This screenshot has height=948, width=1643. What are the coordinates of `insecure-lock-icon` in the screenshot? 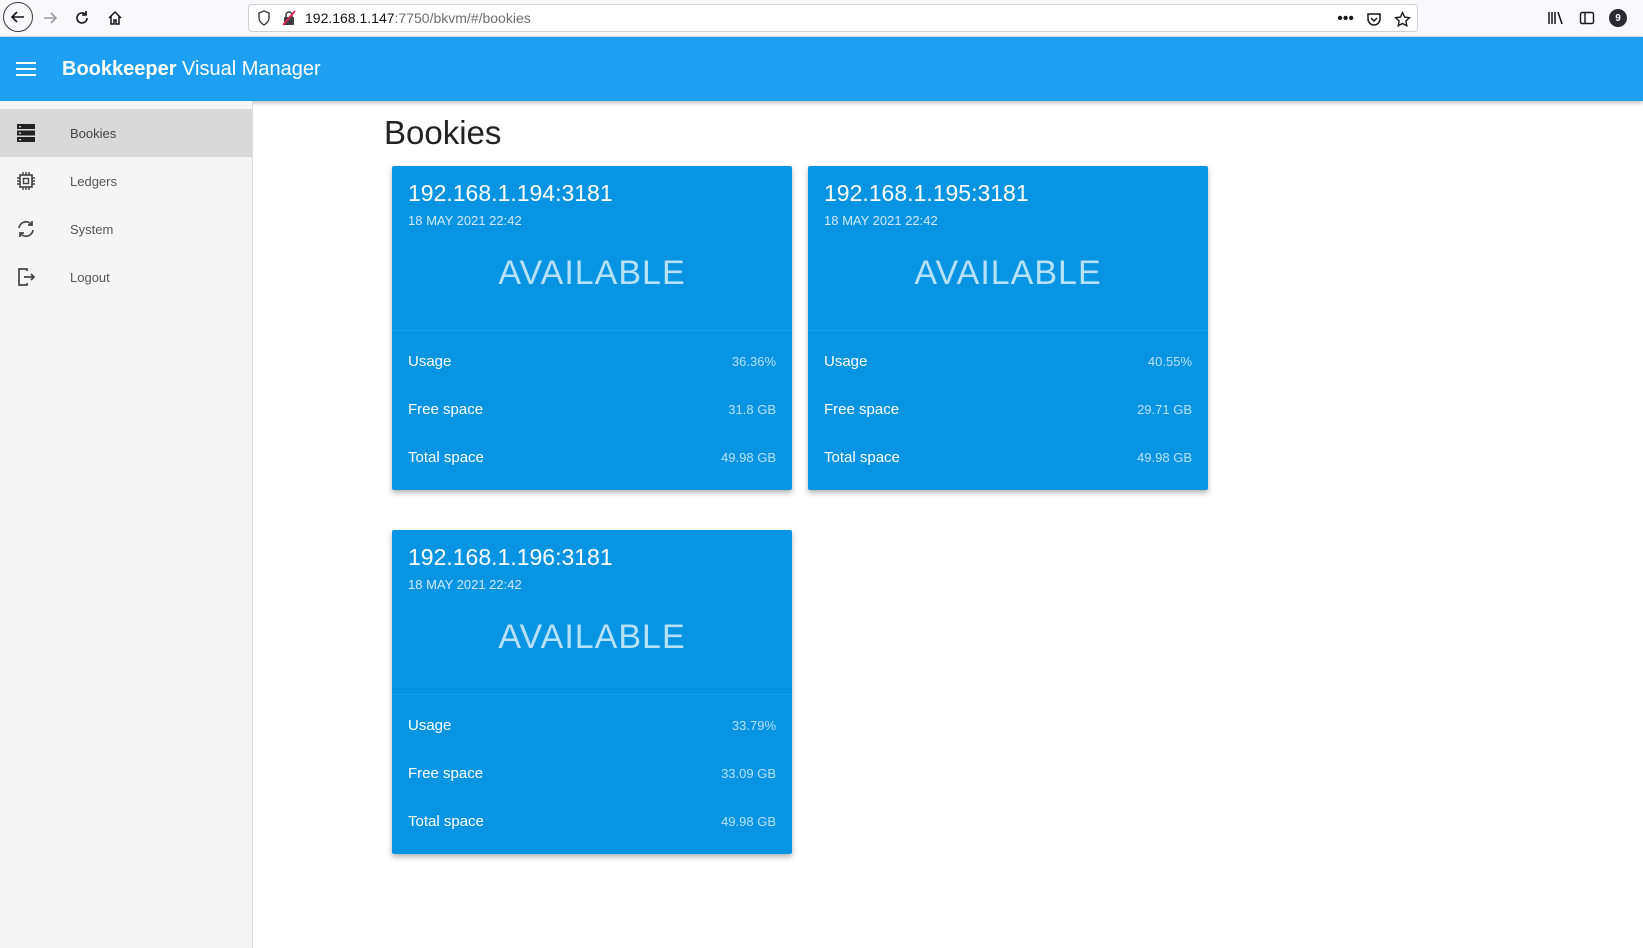 It's located at (289, 18).